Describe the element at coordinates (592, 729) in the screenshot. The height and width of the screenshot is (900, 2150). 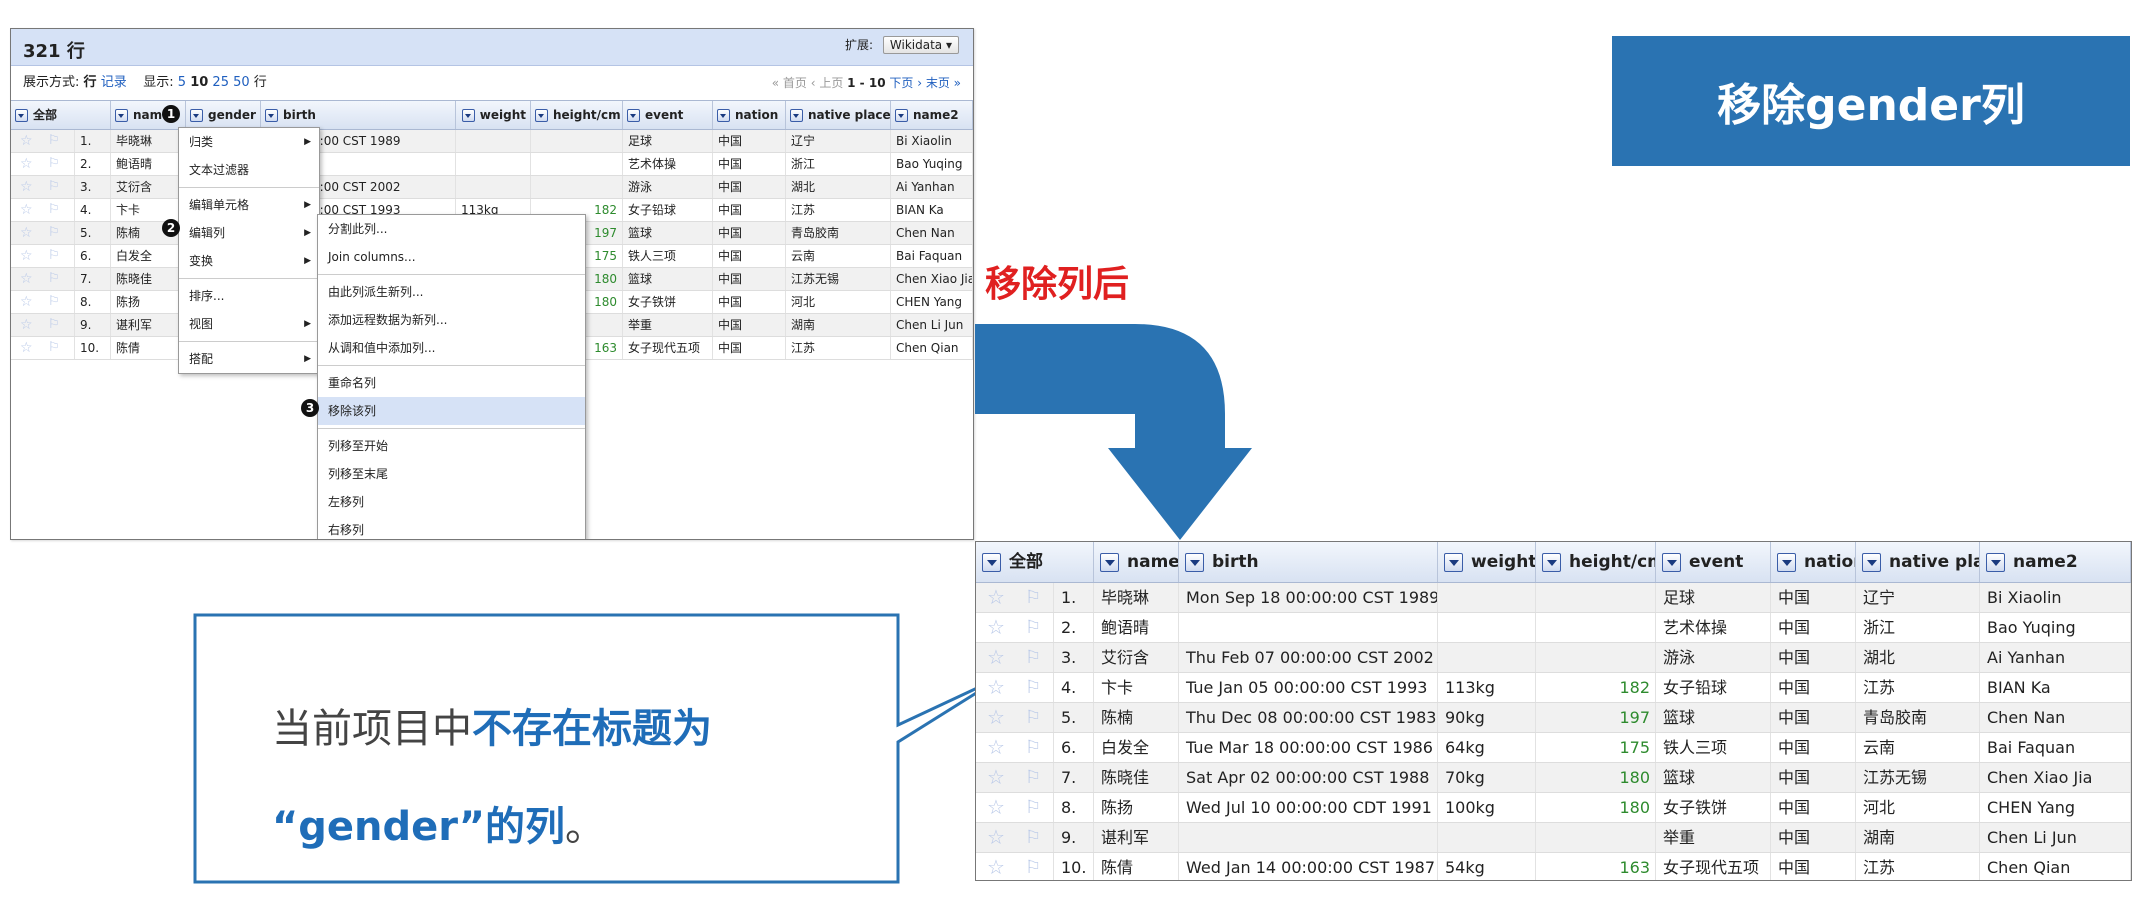
I see `callout-highlight-1: 不存在标题为` at that location.